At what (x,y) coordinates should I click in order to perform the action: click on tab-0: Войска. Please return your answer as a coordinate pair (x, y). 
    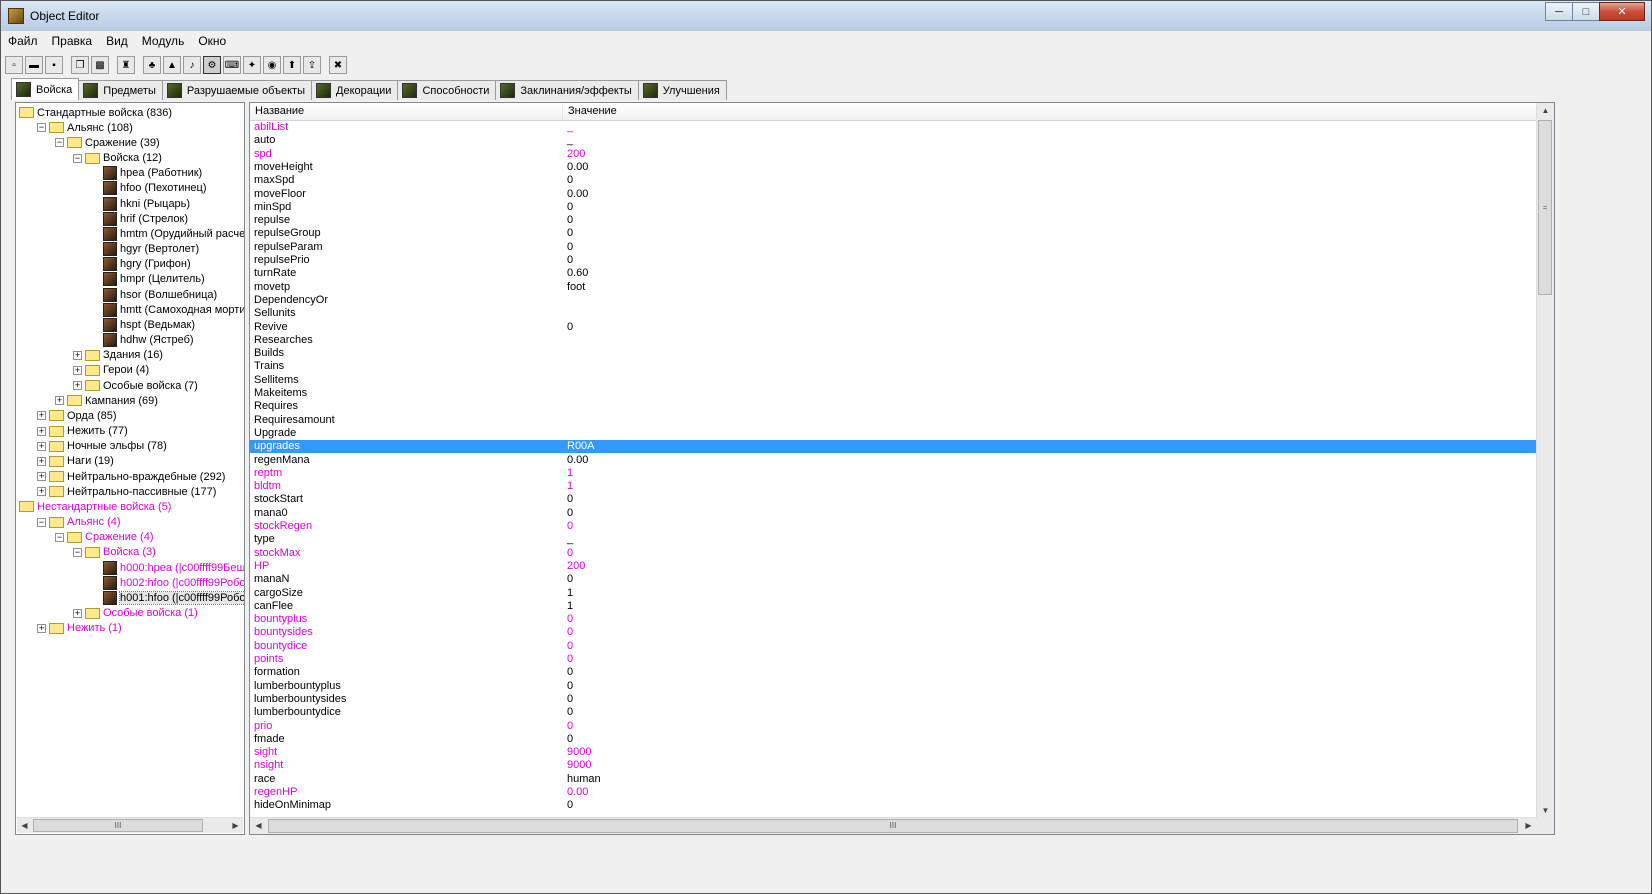
    Looking at the image, I should click on (45, 89).